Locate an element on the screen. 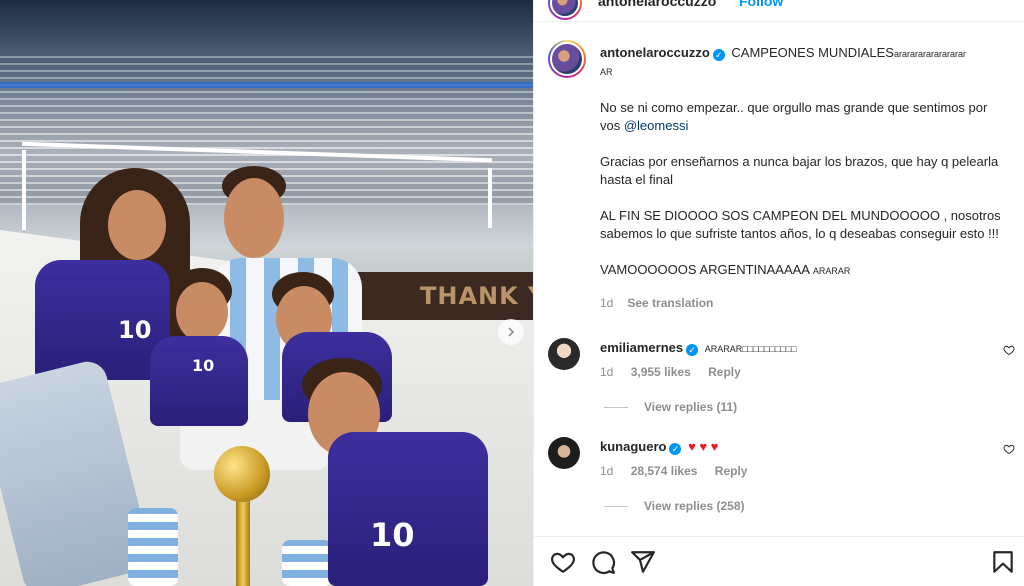 The image size is (1024, 586). comment-meta: 1d 28,574 likes Reply is located at coordinates (680, 471).